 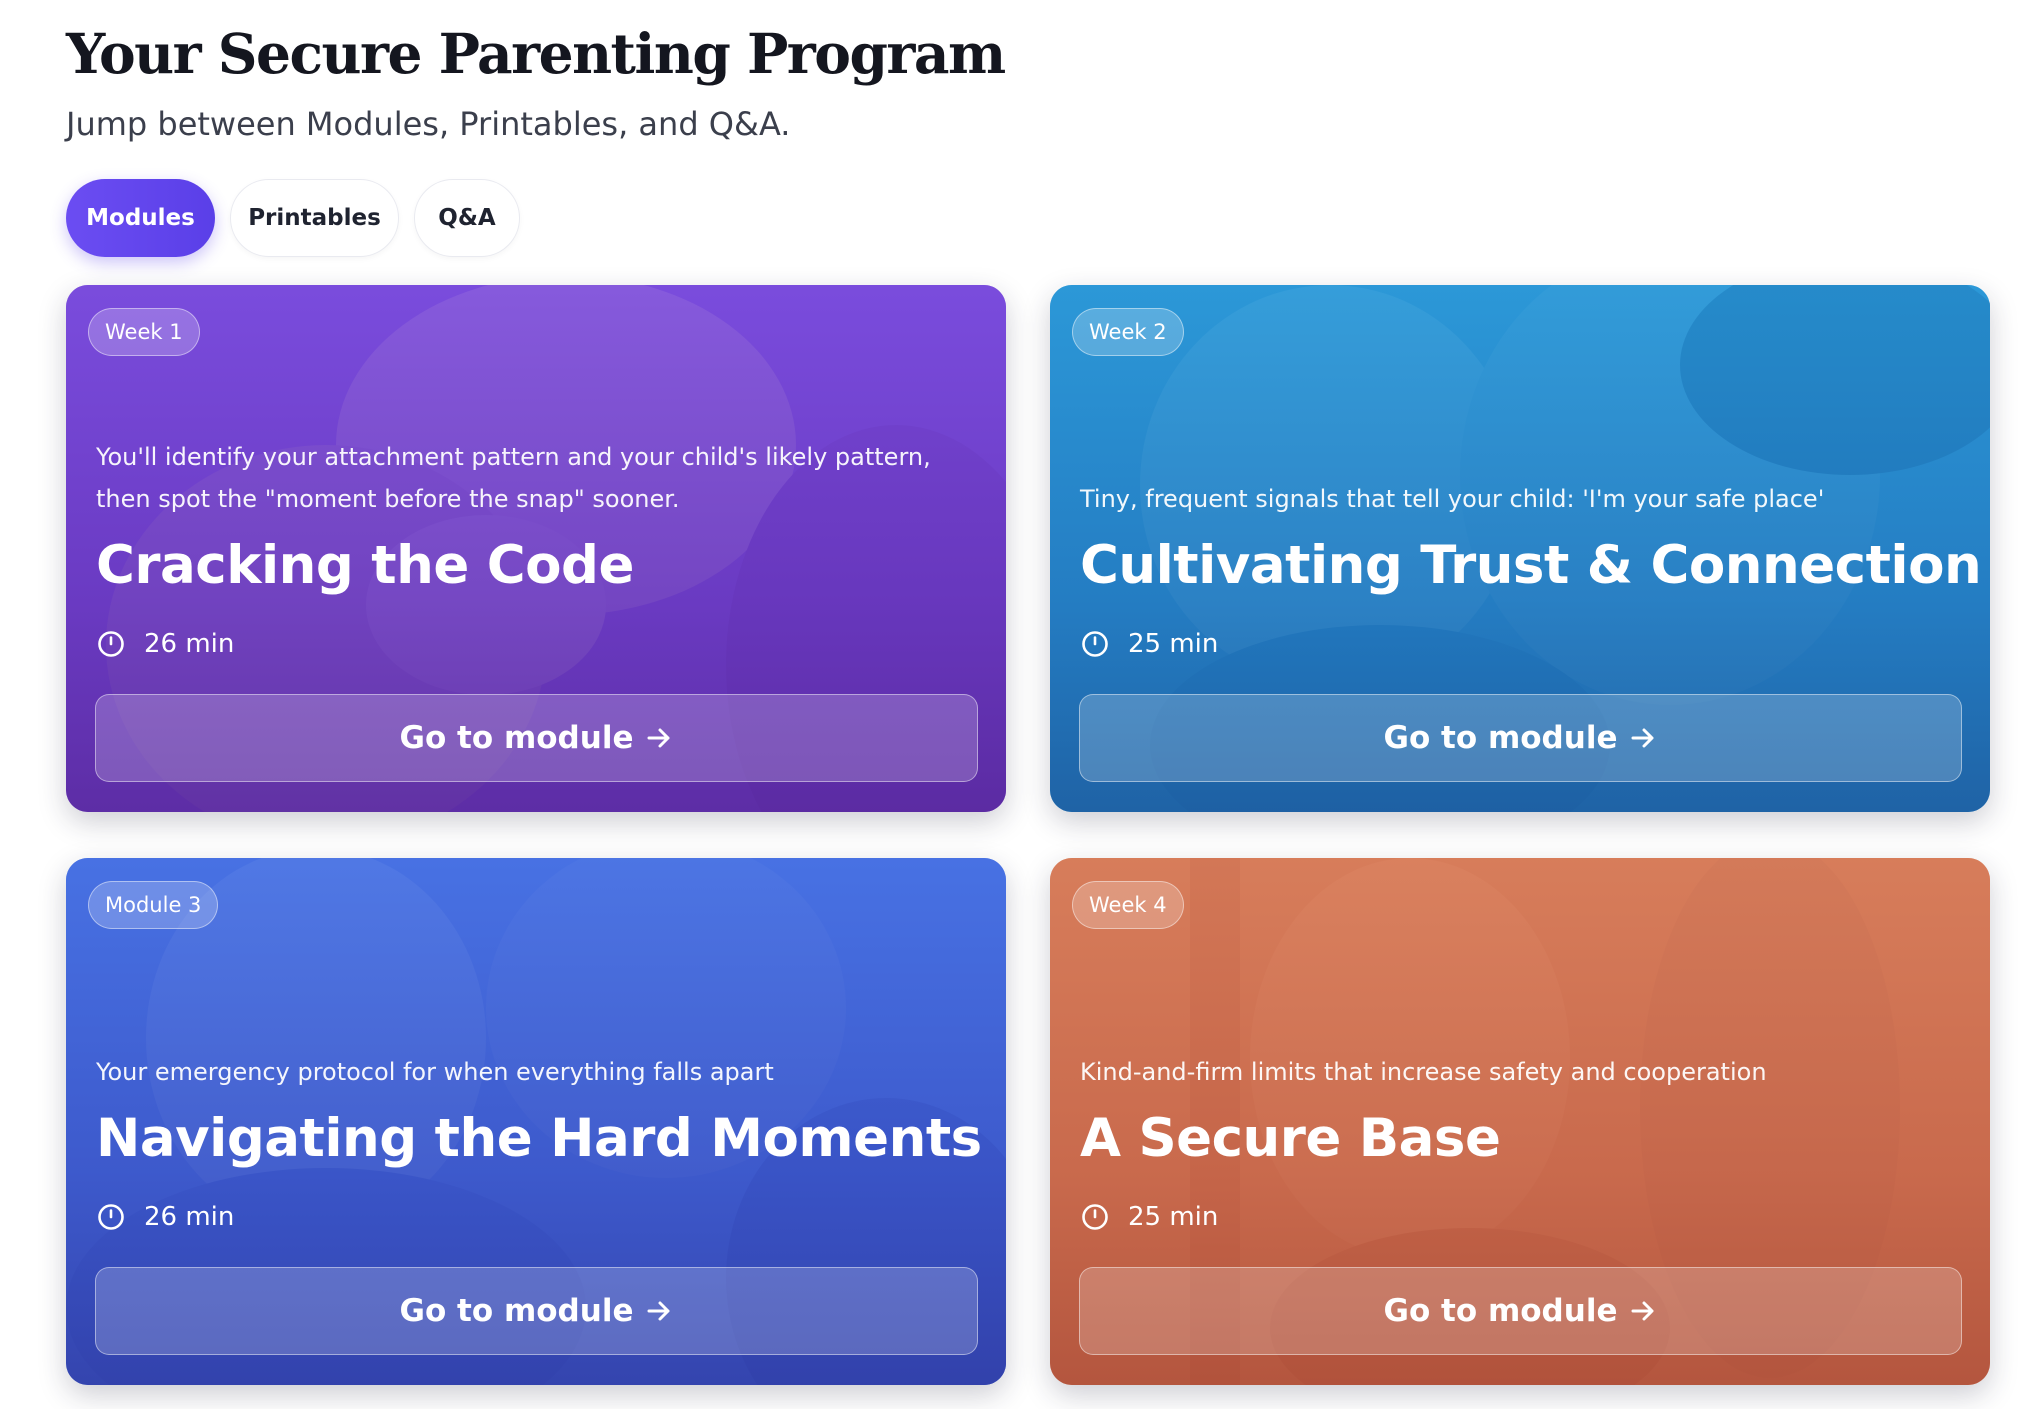 What do you see at coordinates (1531, 565) in the screenshot?
I see `card-title: Cultivating Trust & Connection` at bounding box center [1531, 565].